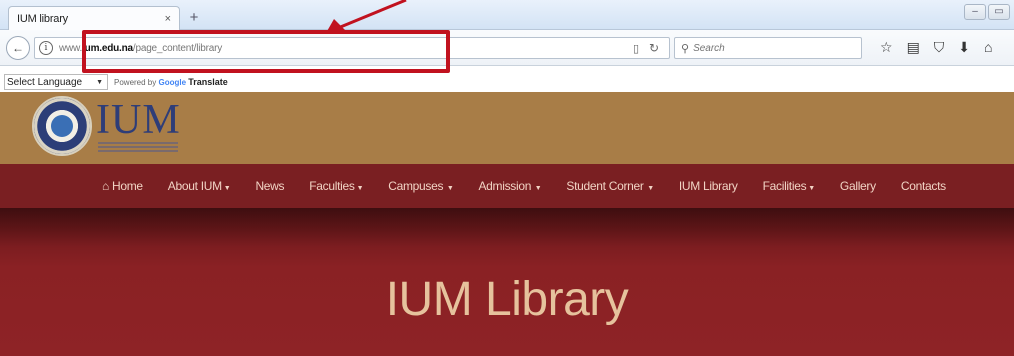 The image size is (1014, 356). Describe the element at coordinates (654, 48) in the screenshot. I see `reload-icon: ↻` at that location.